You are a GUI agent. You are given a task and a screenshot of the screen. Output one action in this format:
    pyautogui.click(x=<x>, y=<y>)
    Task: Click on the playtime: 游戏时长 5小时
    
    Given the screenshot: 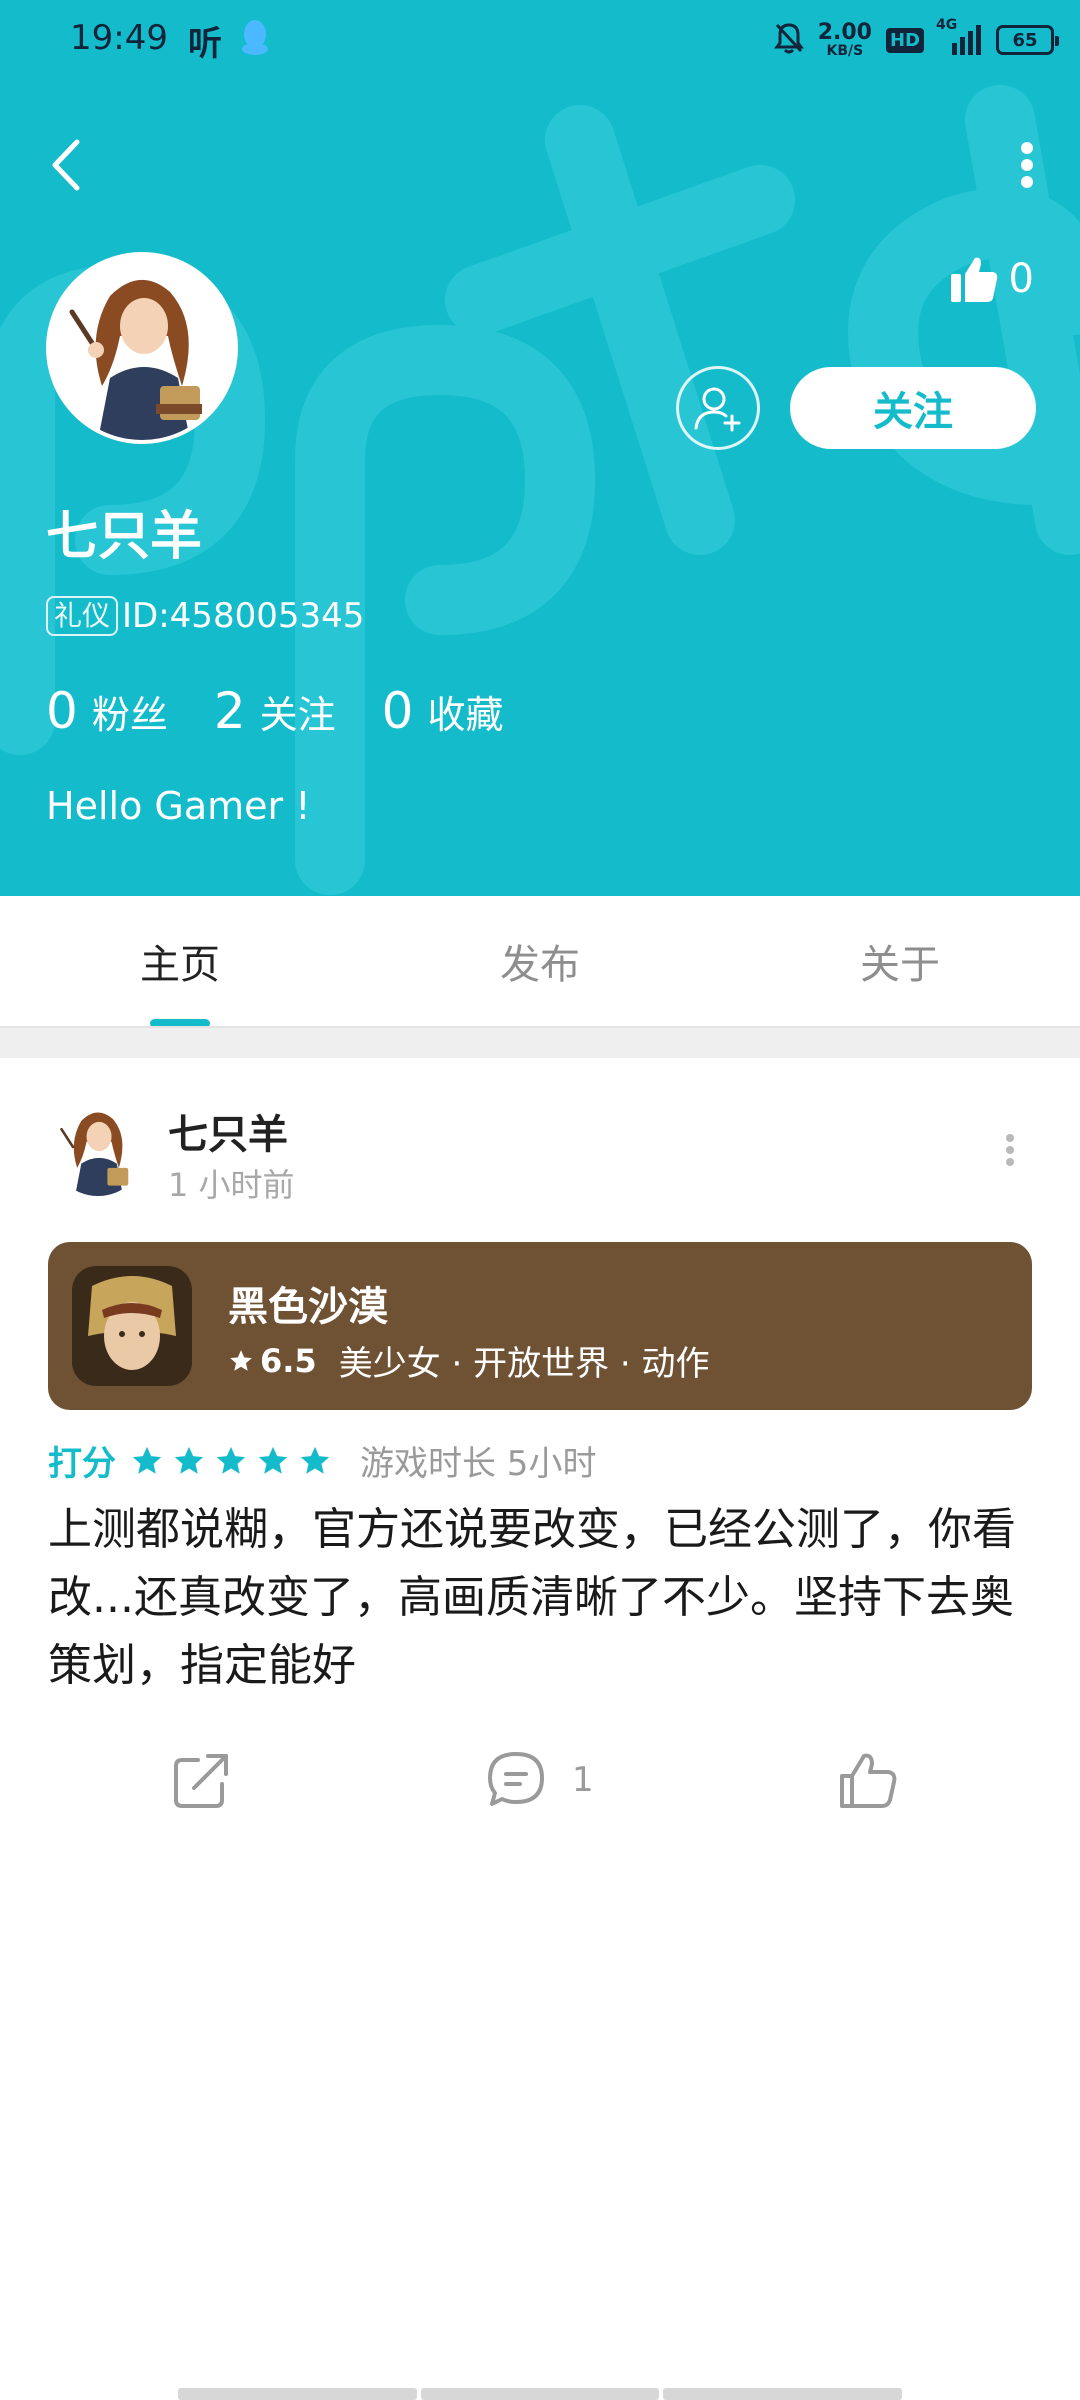 What is the action you would take?
    pyautogui.click(x=478, y=1464)
    